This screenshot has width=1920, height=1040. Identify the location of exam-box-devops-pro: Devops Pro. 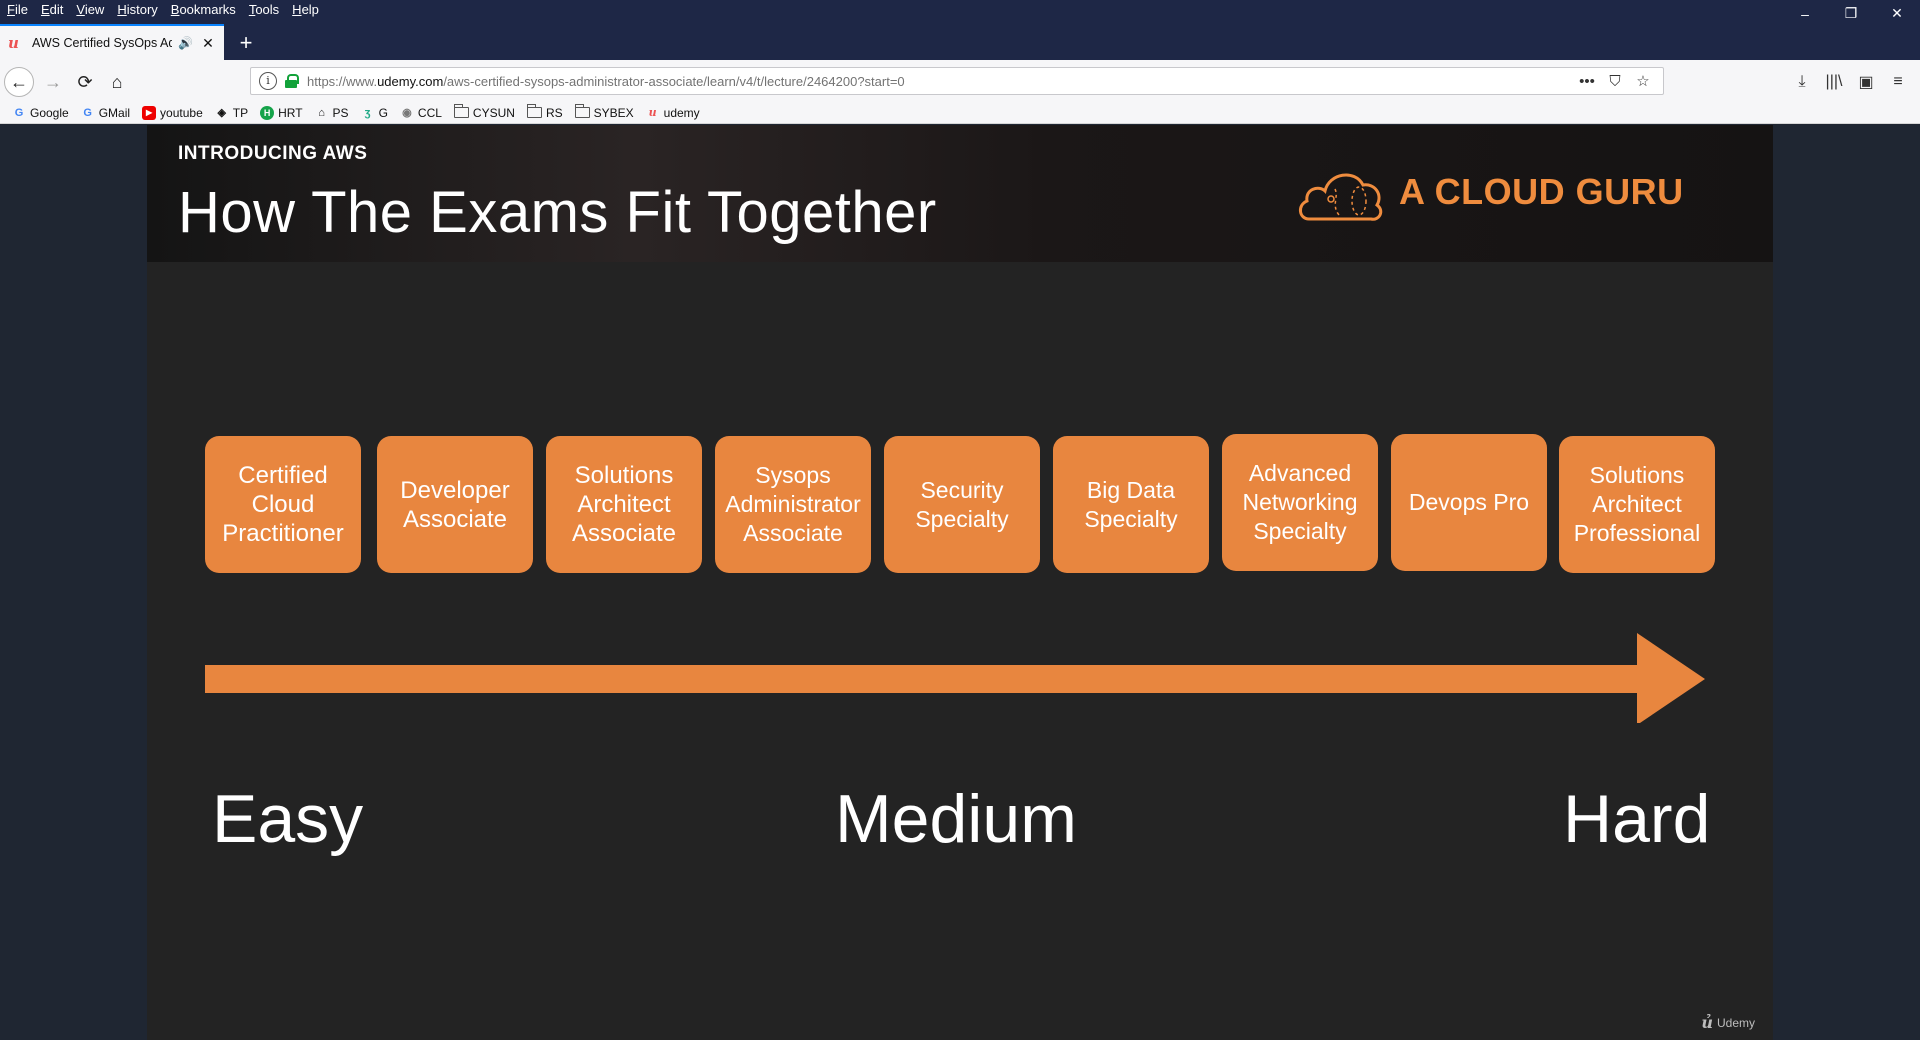
(1469, 502).